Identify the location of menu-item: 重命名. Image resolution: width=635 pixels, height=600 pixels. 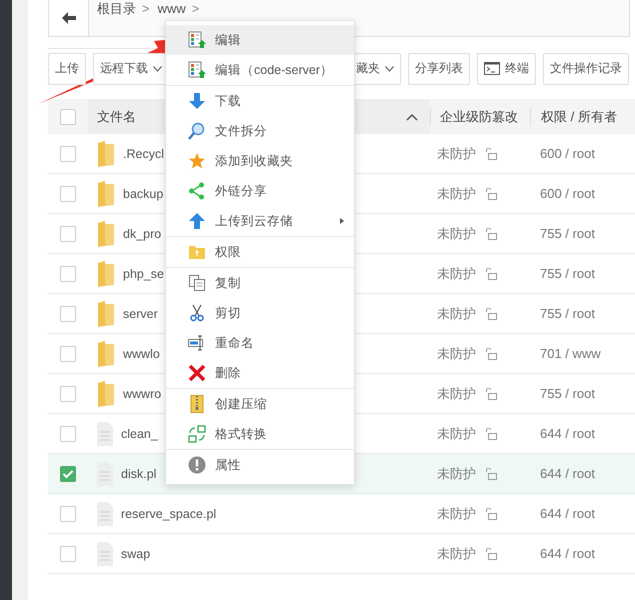
(260, 343).